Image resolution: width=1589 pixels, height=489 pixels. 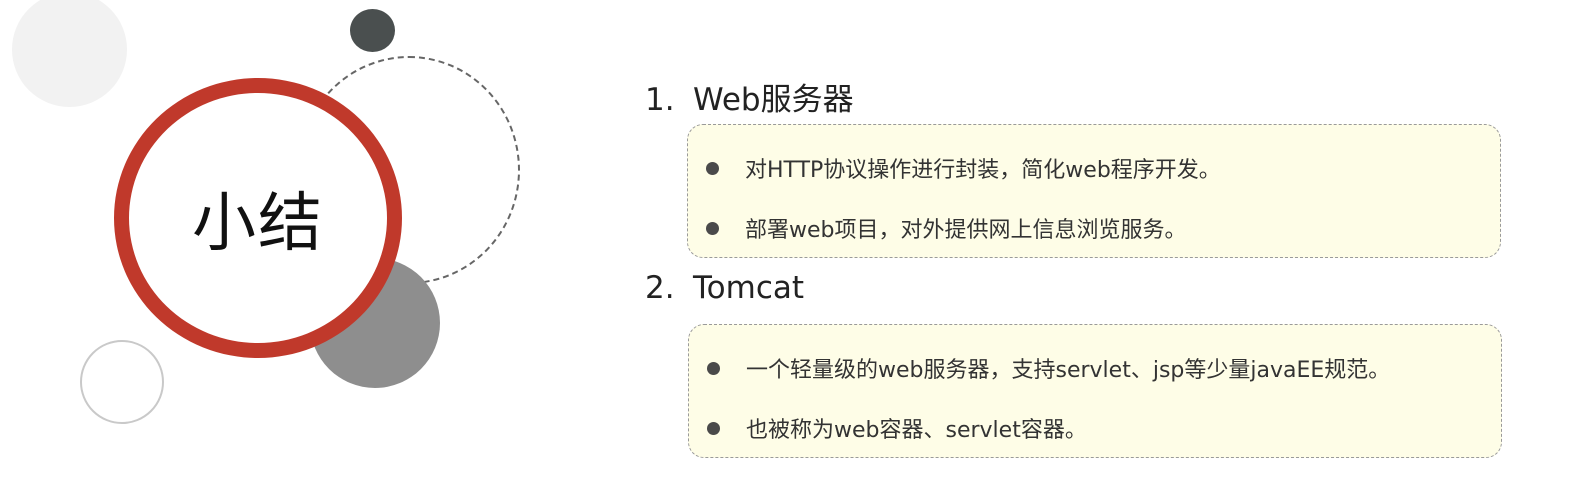 I want to click on decorative-dark-circle, so click(x=372, y=30).